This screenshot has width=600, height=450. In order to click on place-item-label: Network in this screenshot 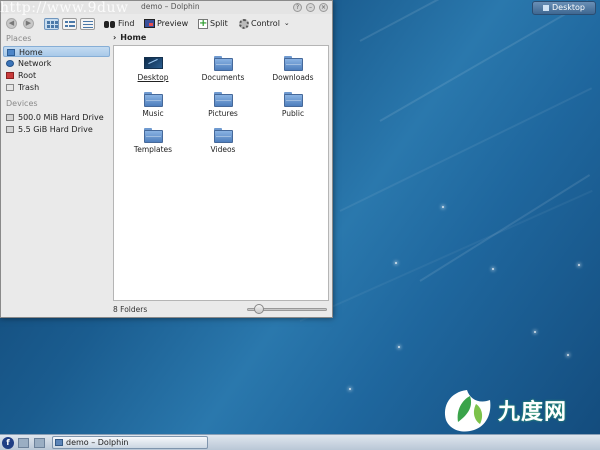, I will do `click(35, 63)`.